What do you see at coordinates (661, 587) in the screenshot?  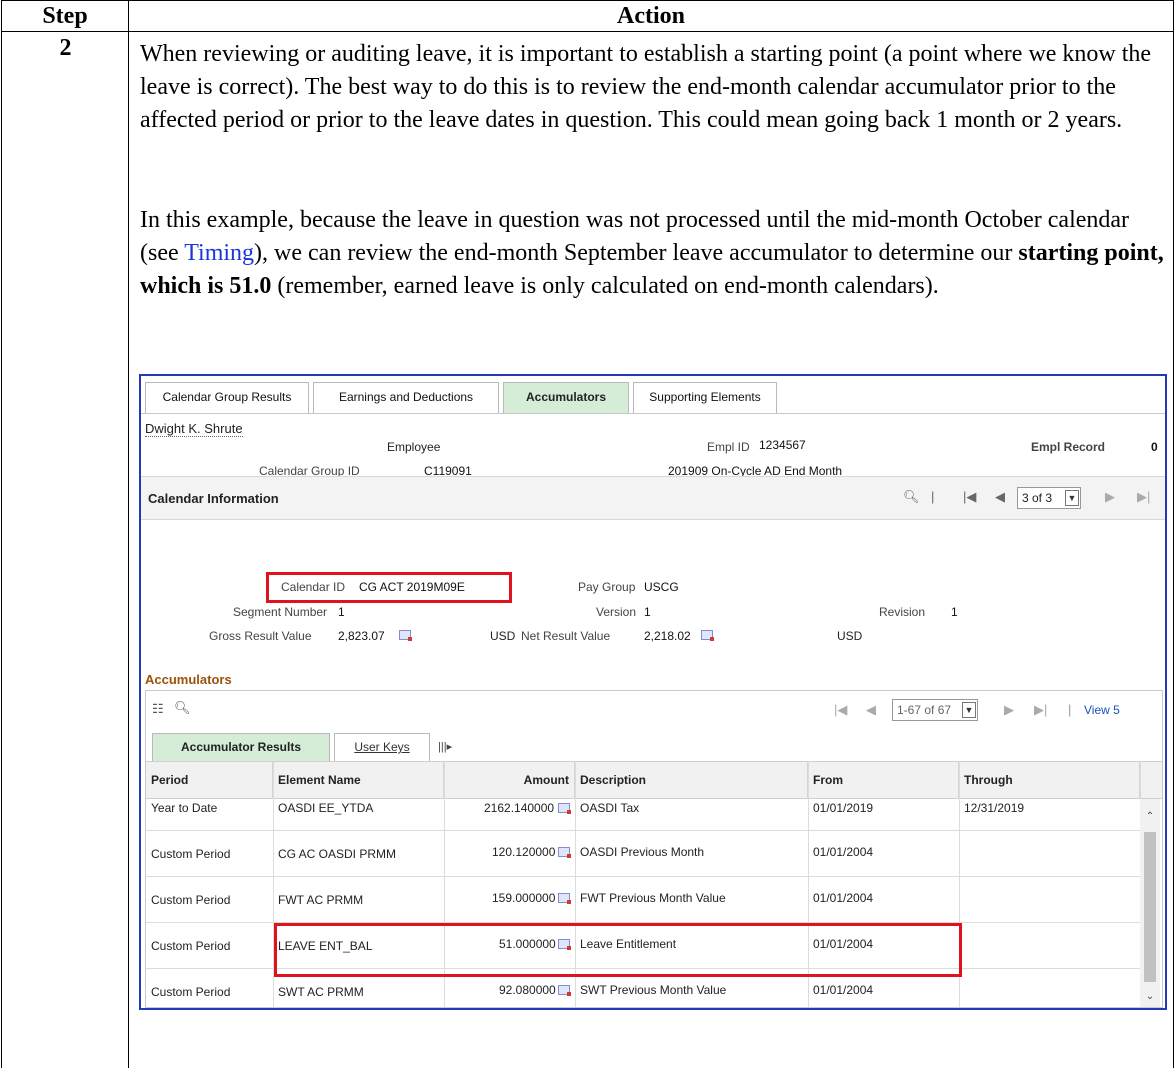 I see `pay-group: USCG` at bounding box center [661, 587].